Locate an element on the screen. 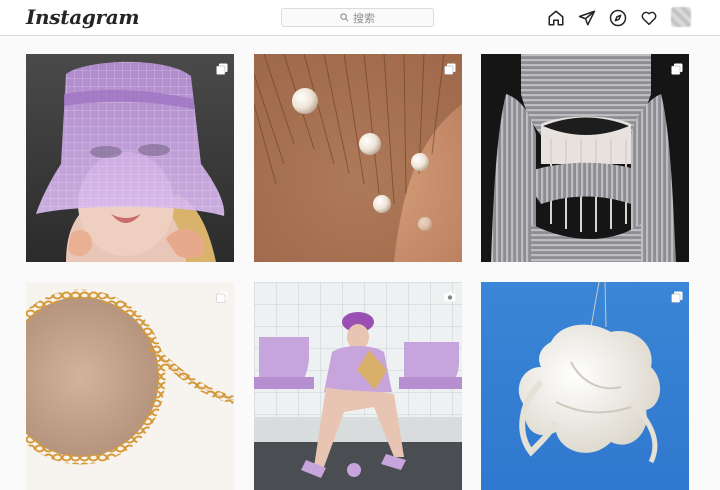 The image size is (720, 490). explore-icon is located at coordinates (617, 17).